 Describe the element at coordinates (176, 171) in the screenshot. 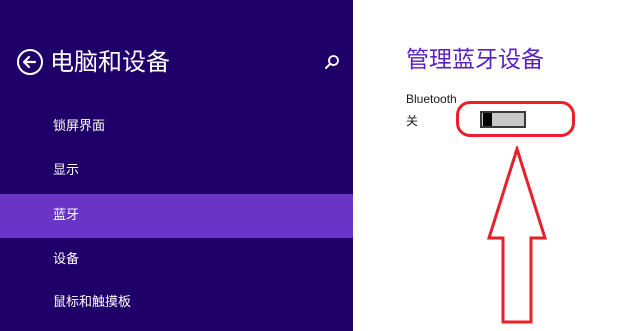

I see `sidebar-item-display: 显示` at that location.